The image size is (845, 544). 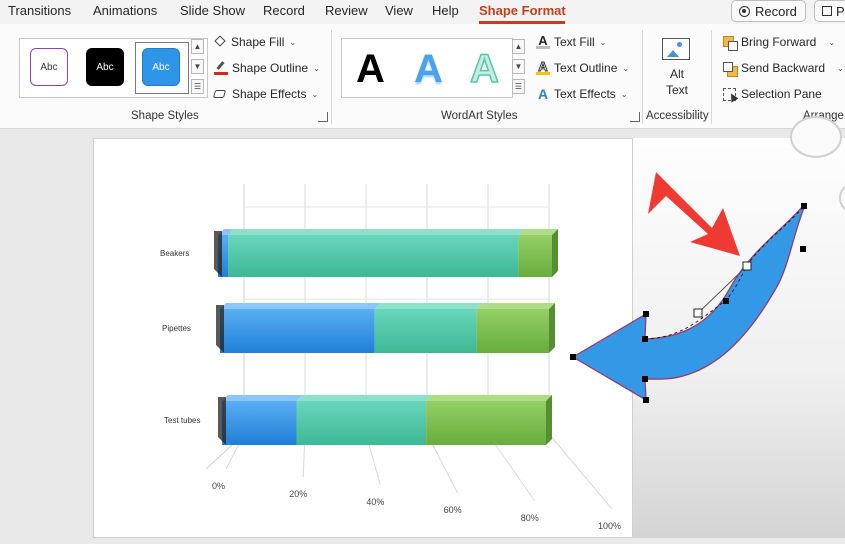 I want to click on shape-style-blue-label: Abc, so click(x=161, y=67).